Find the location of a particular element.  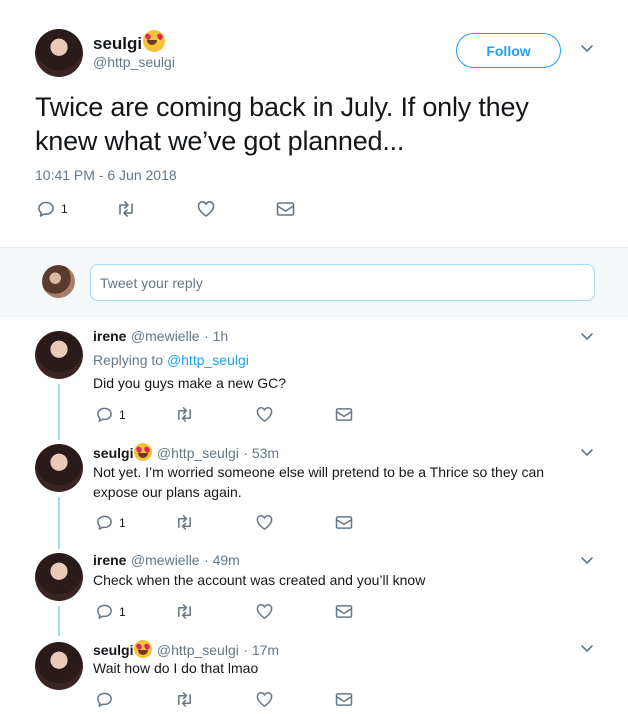

reply-header: irene @mewielle · 49m is located at coordinates (166, 561).